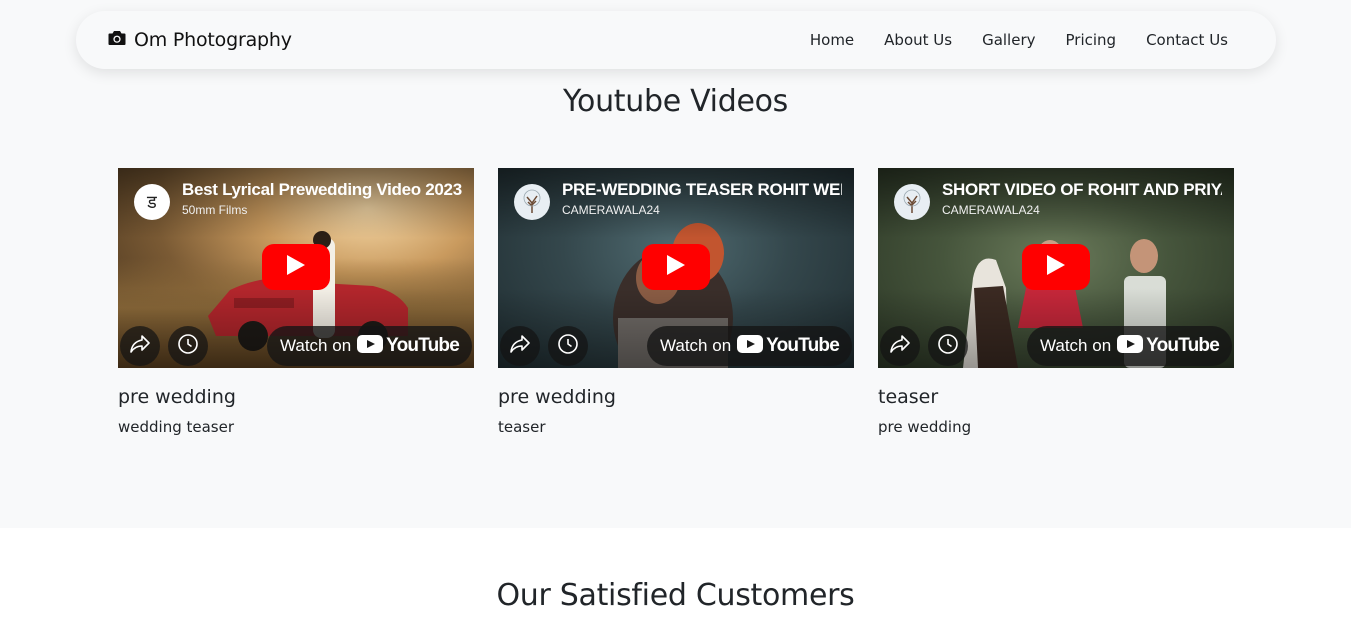  What do you see at coordinates (1091, 40) in the screenshot?
I see `nav-pricing: Pricing` at bounding box center [1091, 40].